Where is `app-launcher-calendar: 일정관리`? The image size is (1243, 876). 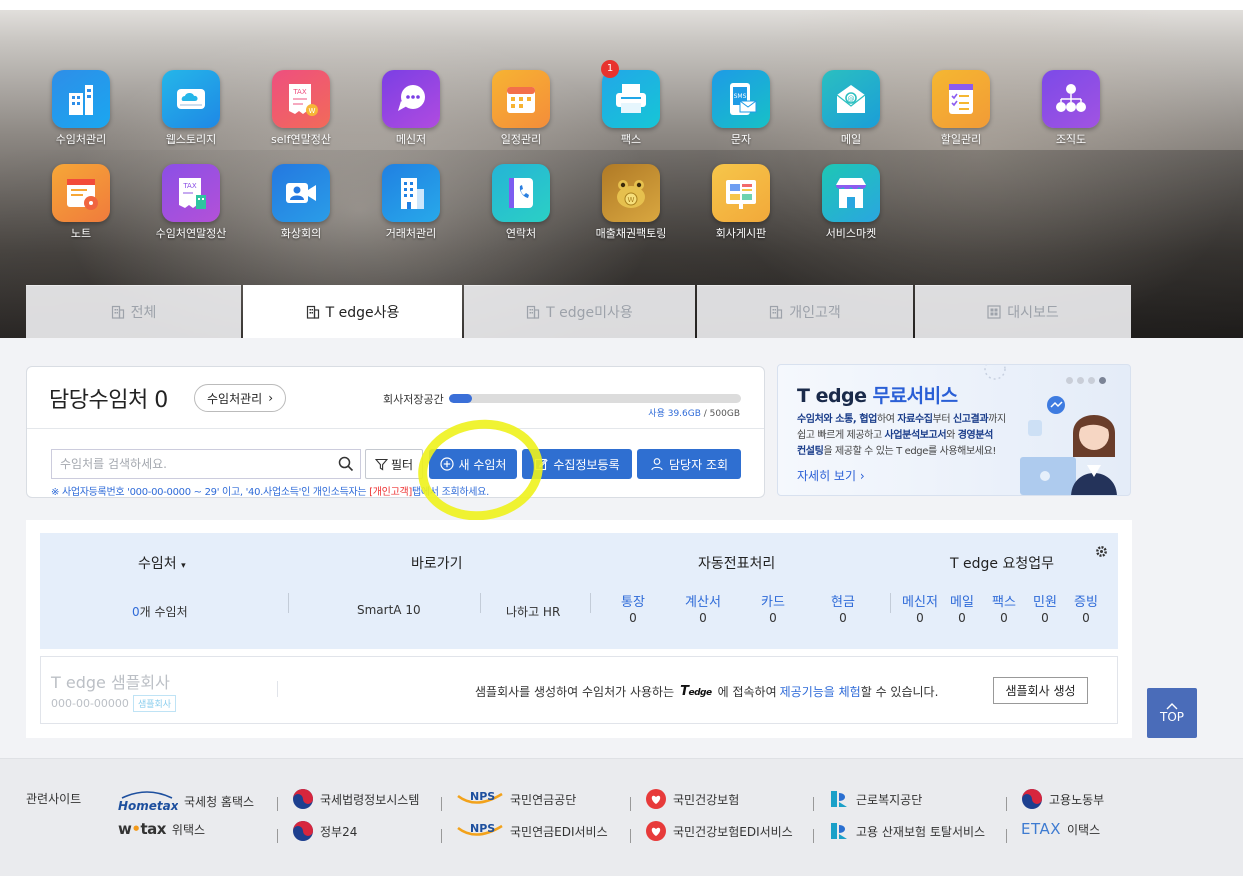
app-launcher-calendar: 일정관리 is located at coordinates (521, 108).